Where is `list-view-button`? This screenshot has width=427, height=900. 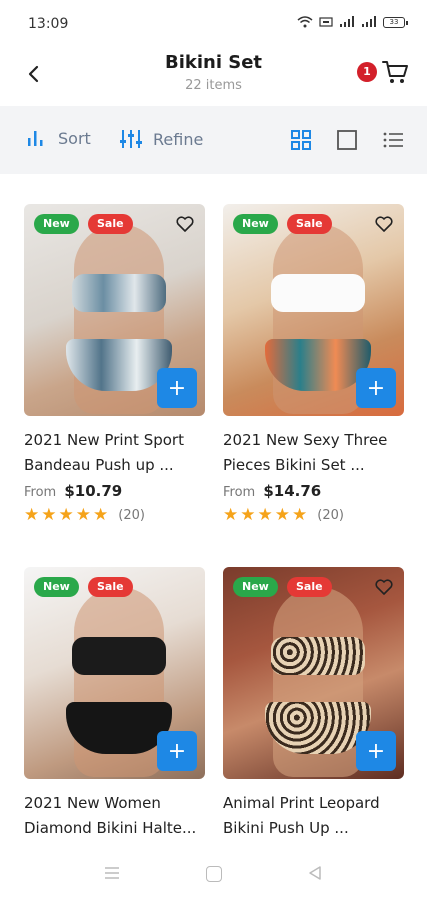
list-view-button is located at coordinates (393, 140).